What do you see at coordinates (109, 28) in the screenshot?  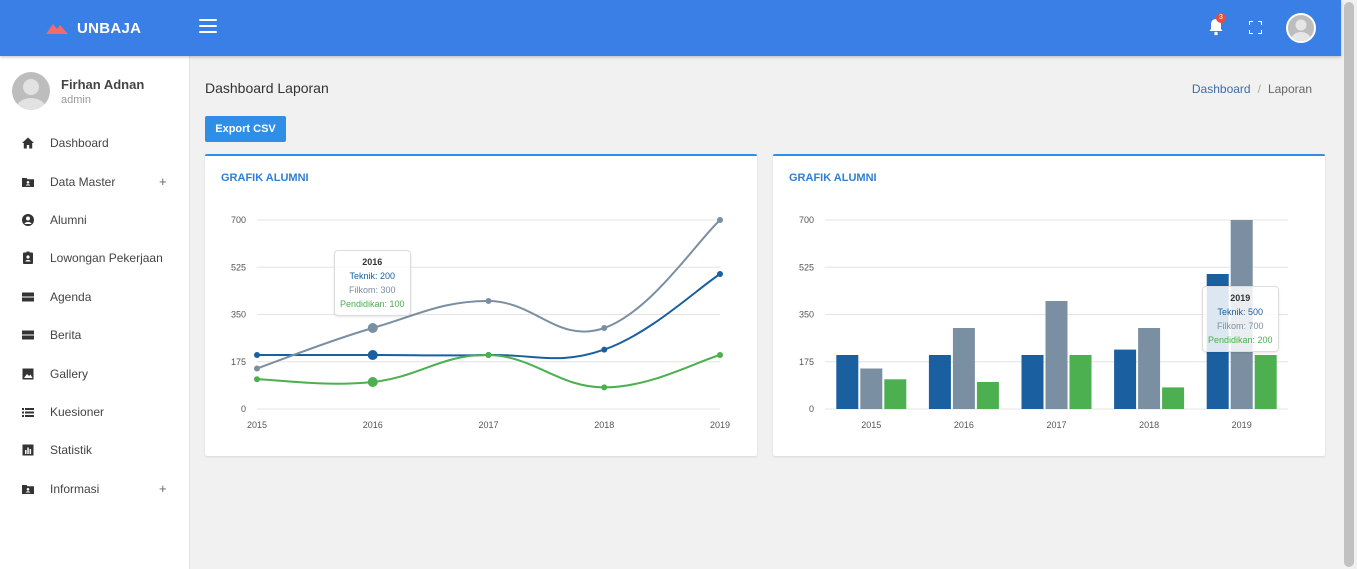 I see `brand-name: UNBAJA` at bounding box center [109, 28].